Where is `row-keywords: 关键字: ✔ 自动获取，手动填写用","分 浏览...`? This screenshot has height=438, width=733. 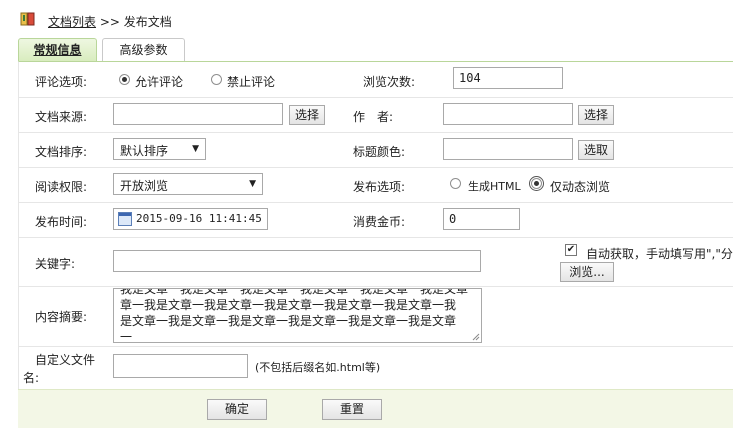
row-keywords: 关键字: ✔ 自动获取，手动填写用","分 浏览... is located at coordinates (375, 262).